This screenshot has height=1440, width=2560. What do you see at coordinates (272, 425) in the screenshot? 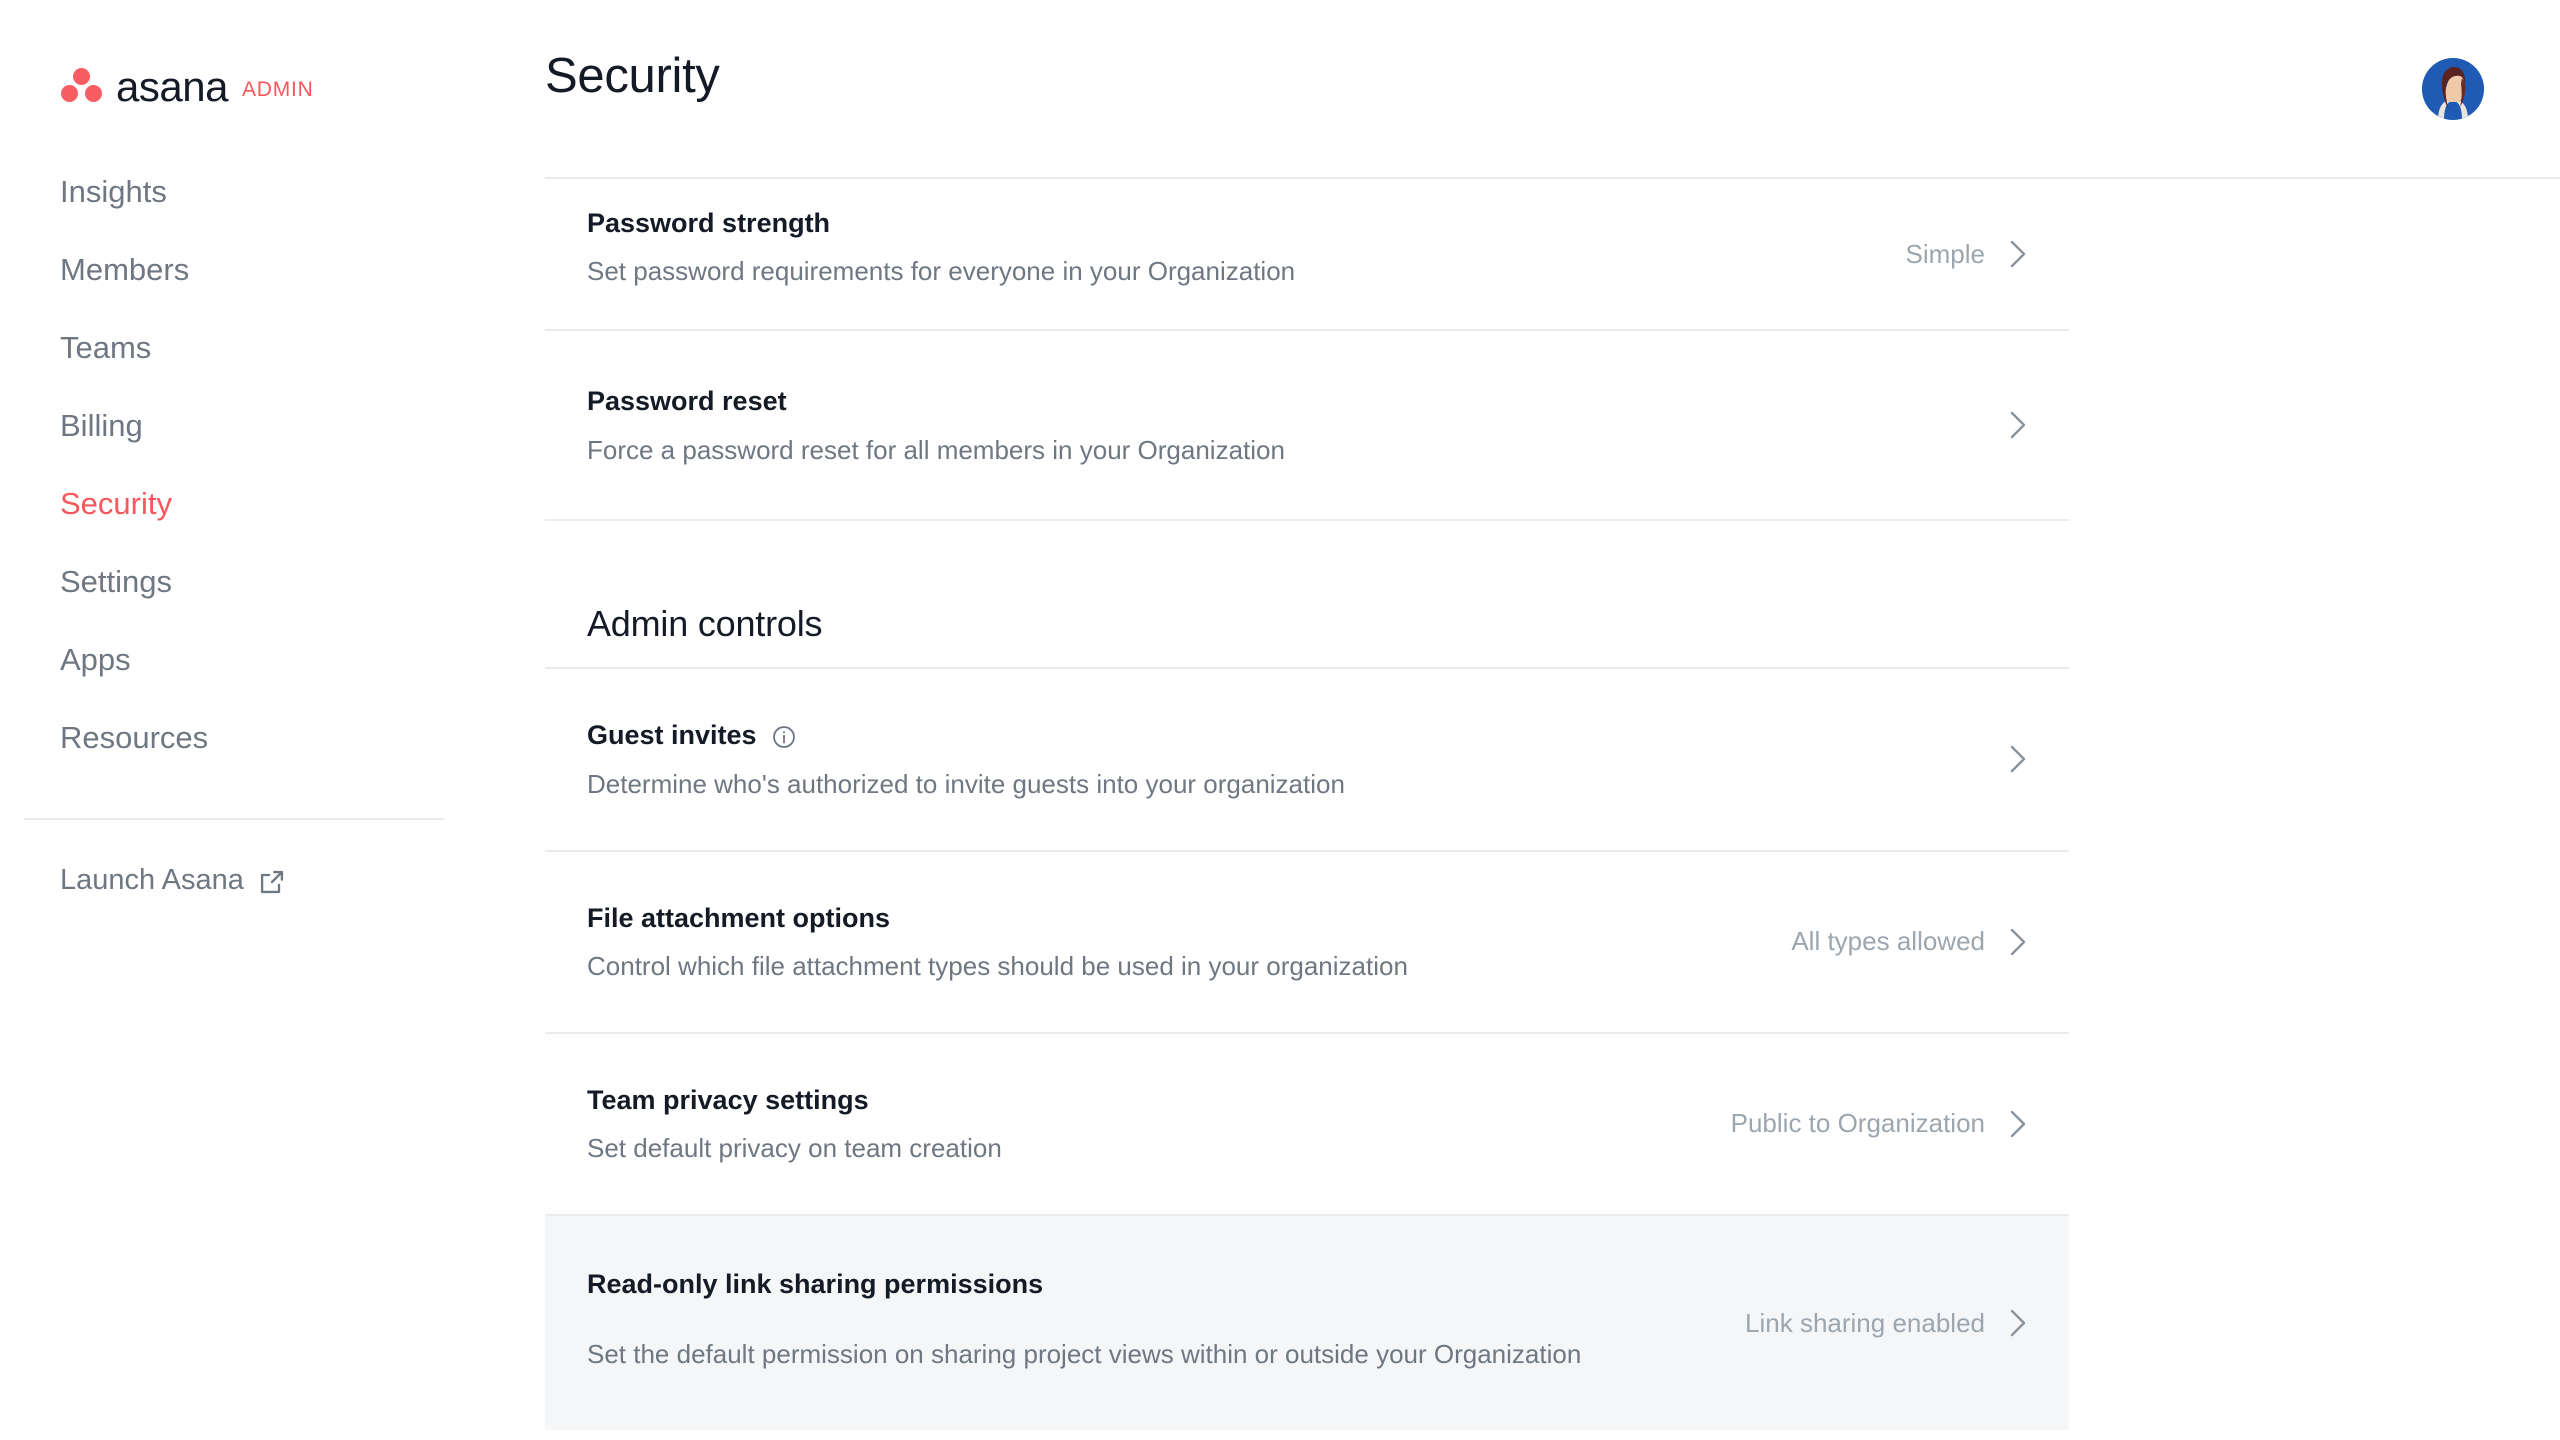
I see `sidebar-item-billing: Billing` at bounding box center [272, 425].